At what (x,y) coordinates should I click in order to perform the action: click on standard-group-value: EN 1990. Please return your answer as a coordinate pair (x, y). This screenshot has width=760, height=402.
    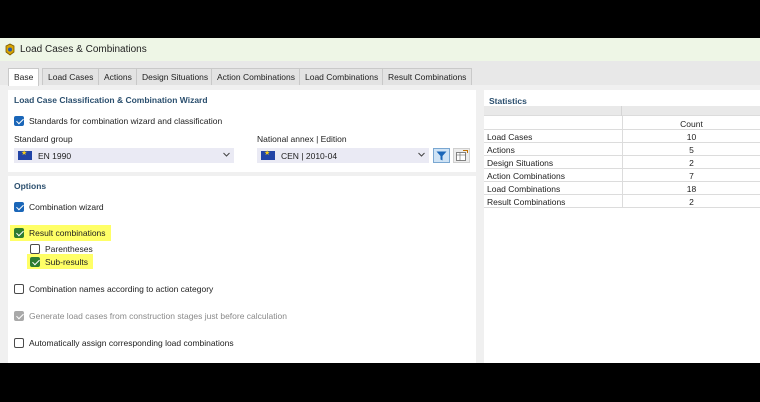
    Looking at the image, I should click on (55, 155).